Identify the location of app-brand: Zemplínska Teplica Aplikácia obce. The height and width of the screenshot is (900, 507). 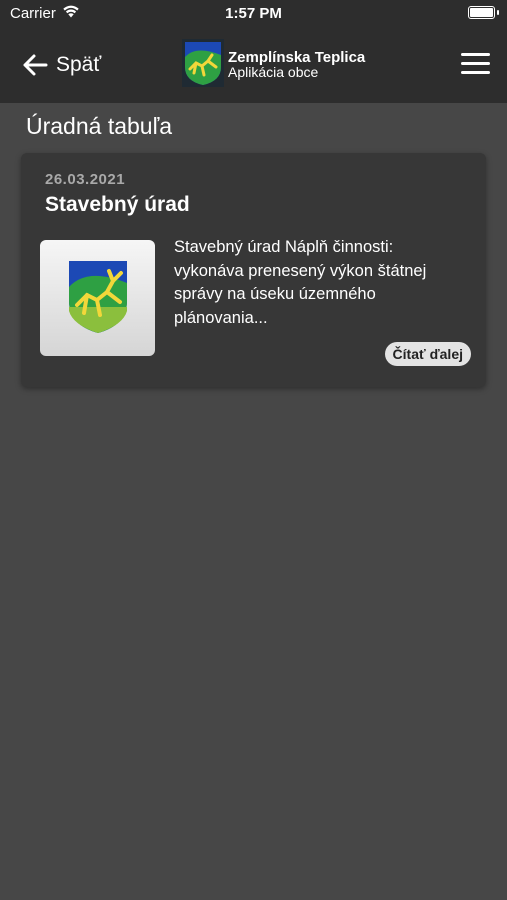
(274, 65).